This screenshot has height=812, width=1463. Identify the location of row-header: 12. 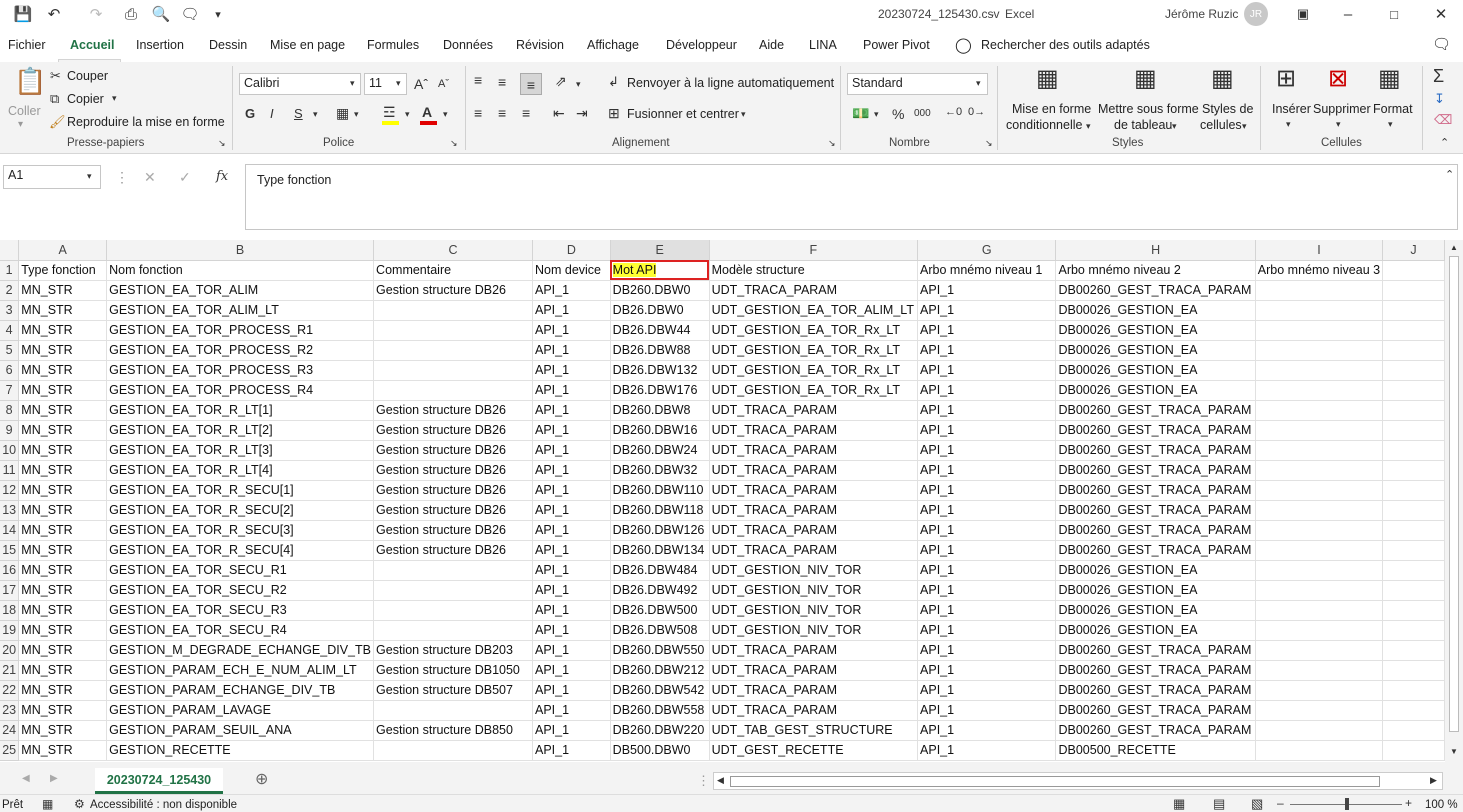
(10, 490).